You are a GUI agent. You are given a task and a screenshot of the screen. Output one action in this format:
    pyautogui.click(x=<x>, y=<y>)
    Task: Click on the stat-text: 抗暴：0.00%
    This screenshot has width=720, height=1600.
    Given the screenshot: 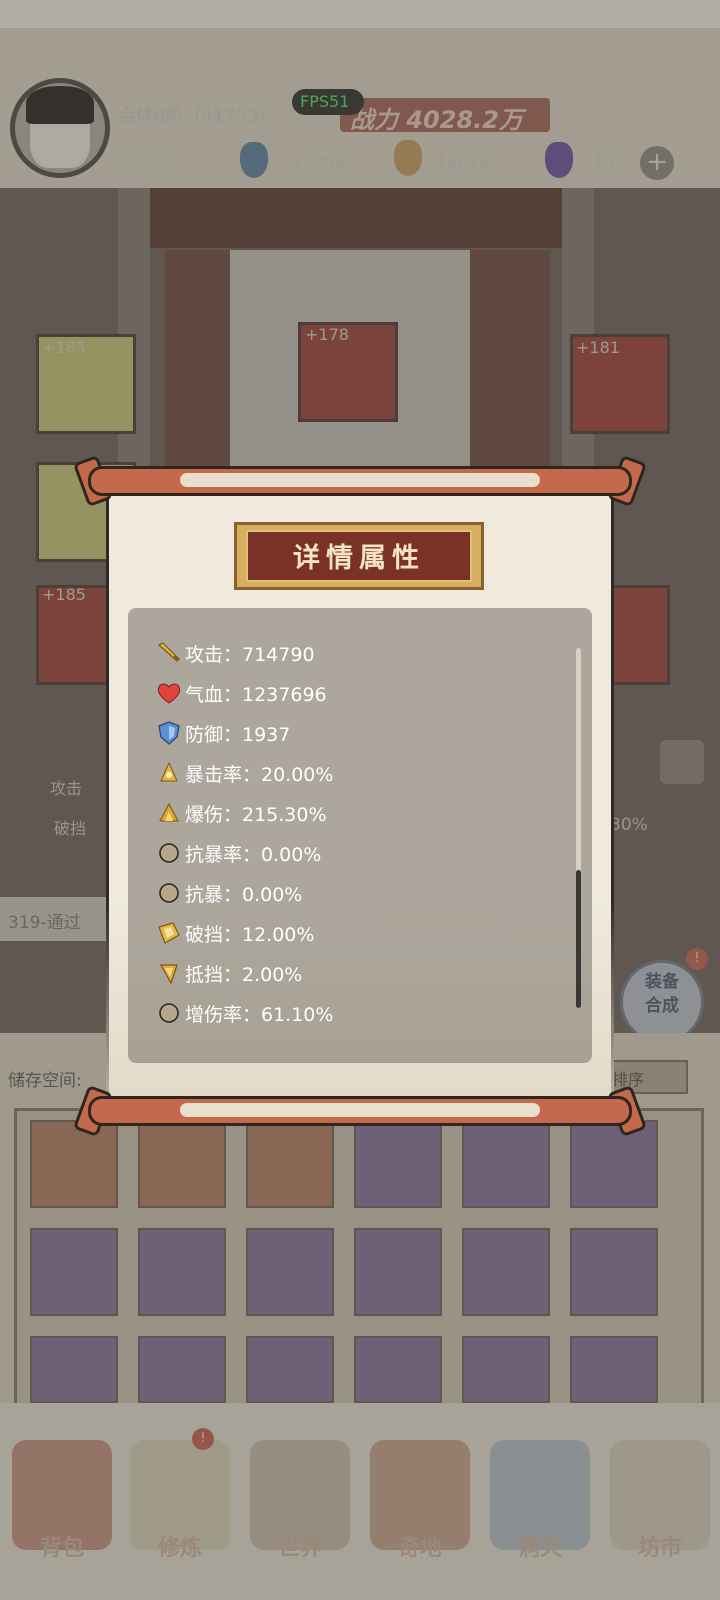 What is the action you would take?
    pyautogui.click(x=244, y=894)
    